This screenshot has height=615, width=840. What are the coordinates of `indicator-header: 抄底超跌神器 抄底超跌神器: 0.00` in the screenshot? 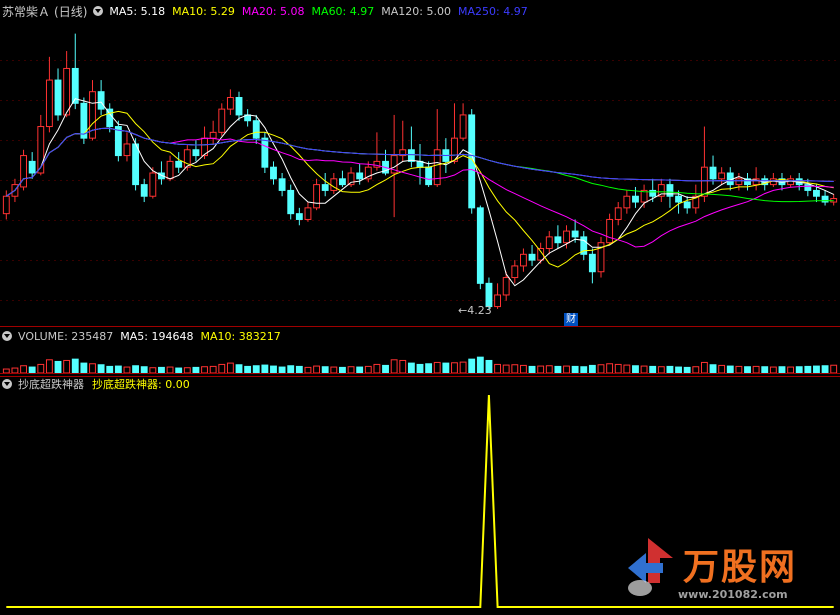 It's located at (96, 384).